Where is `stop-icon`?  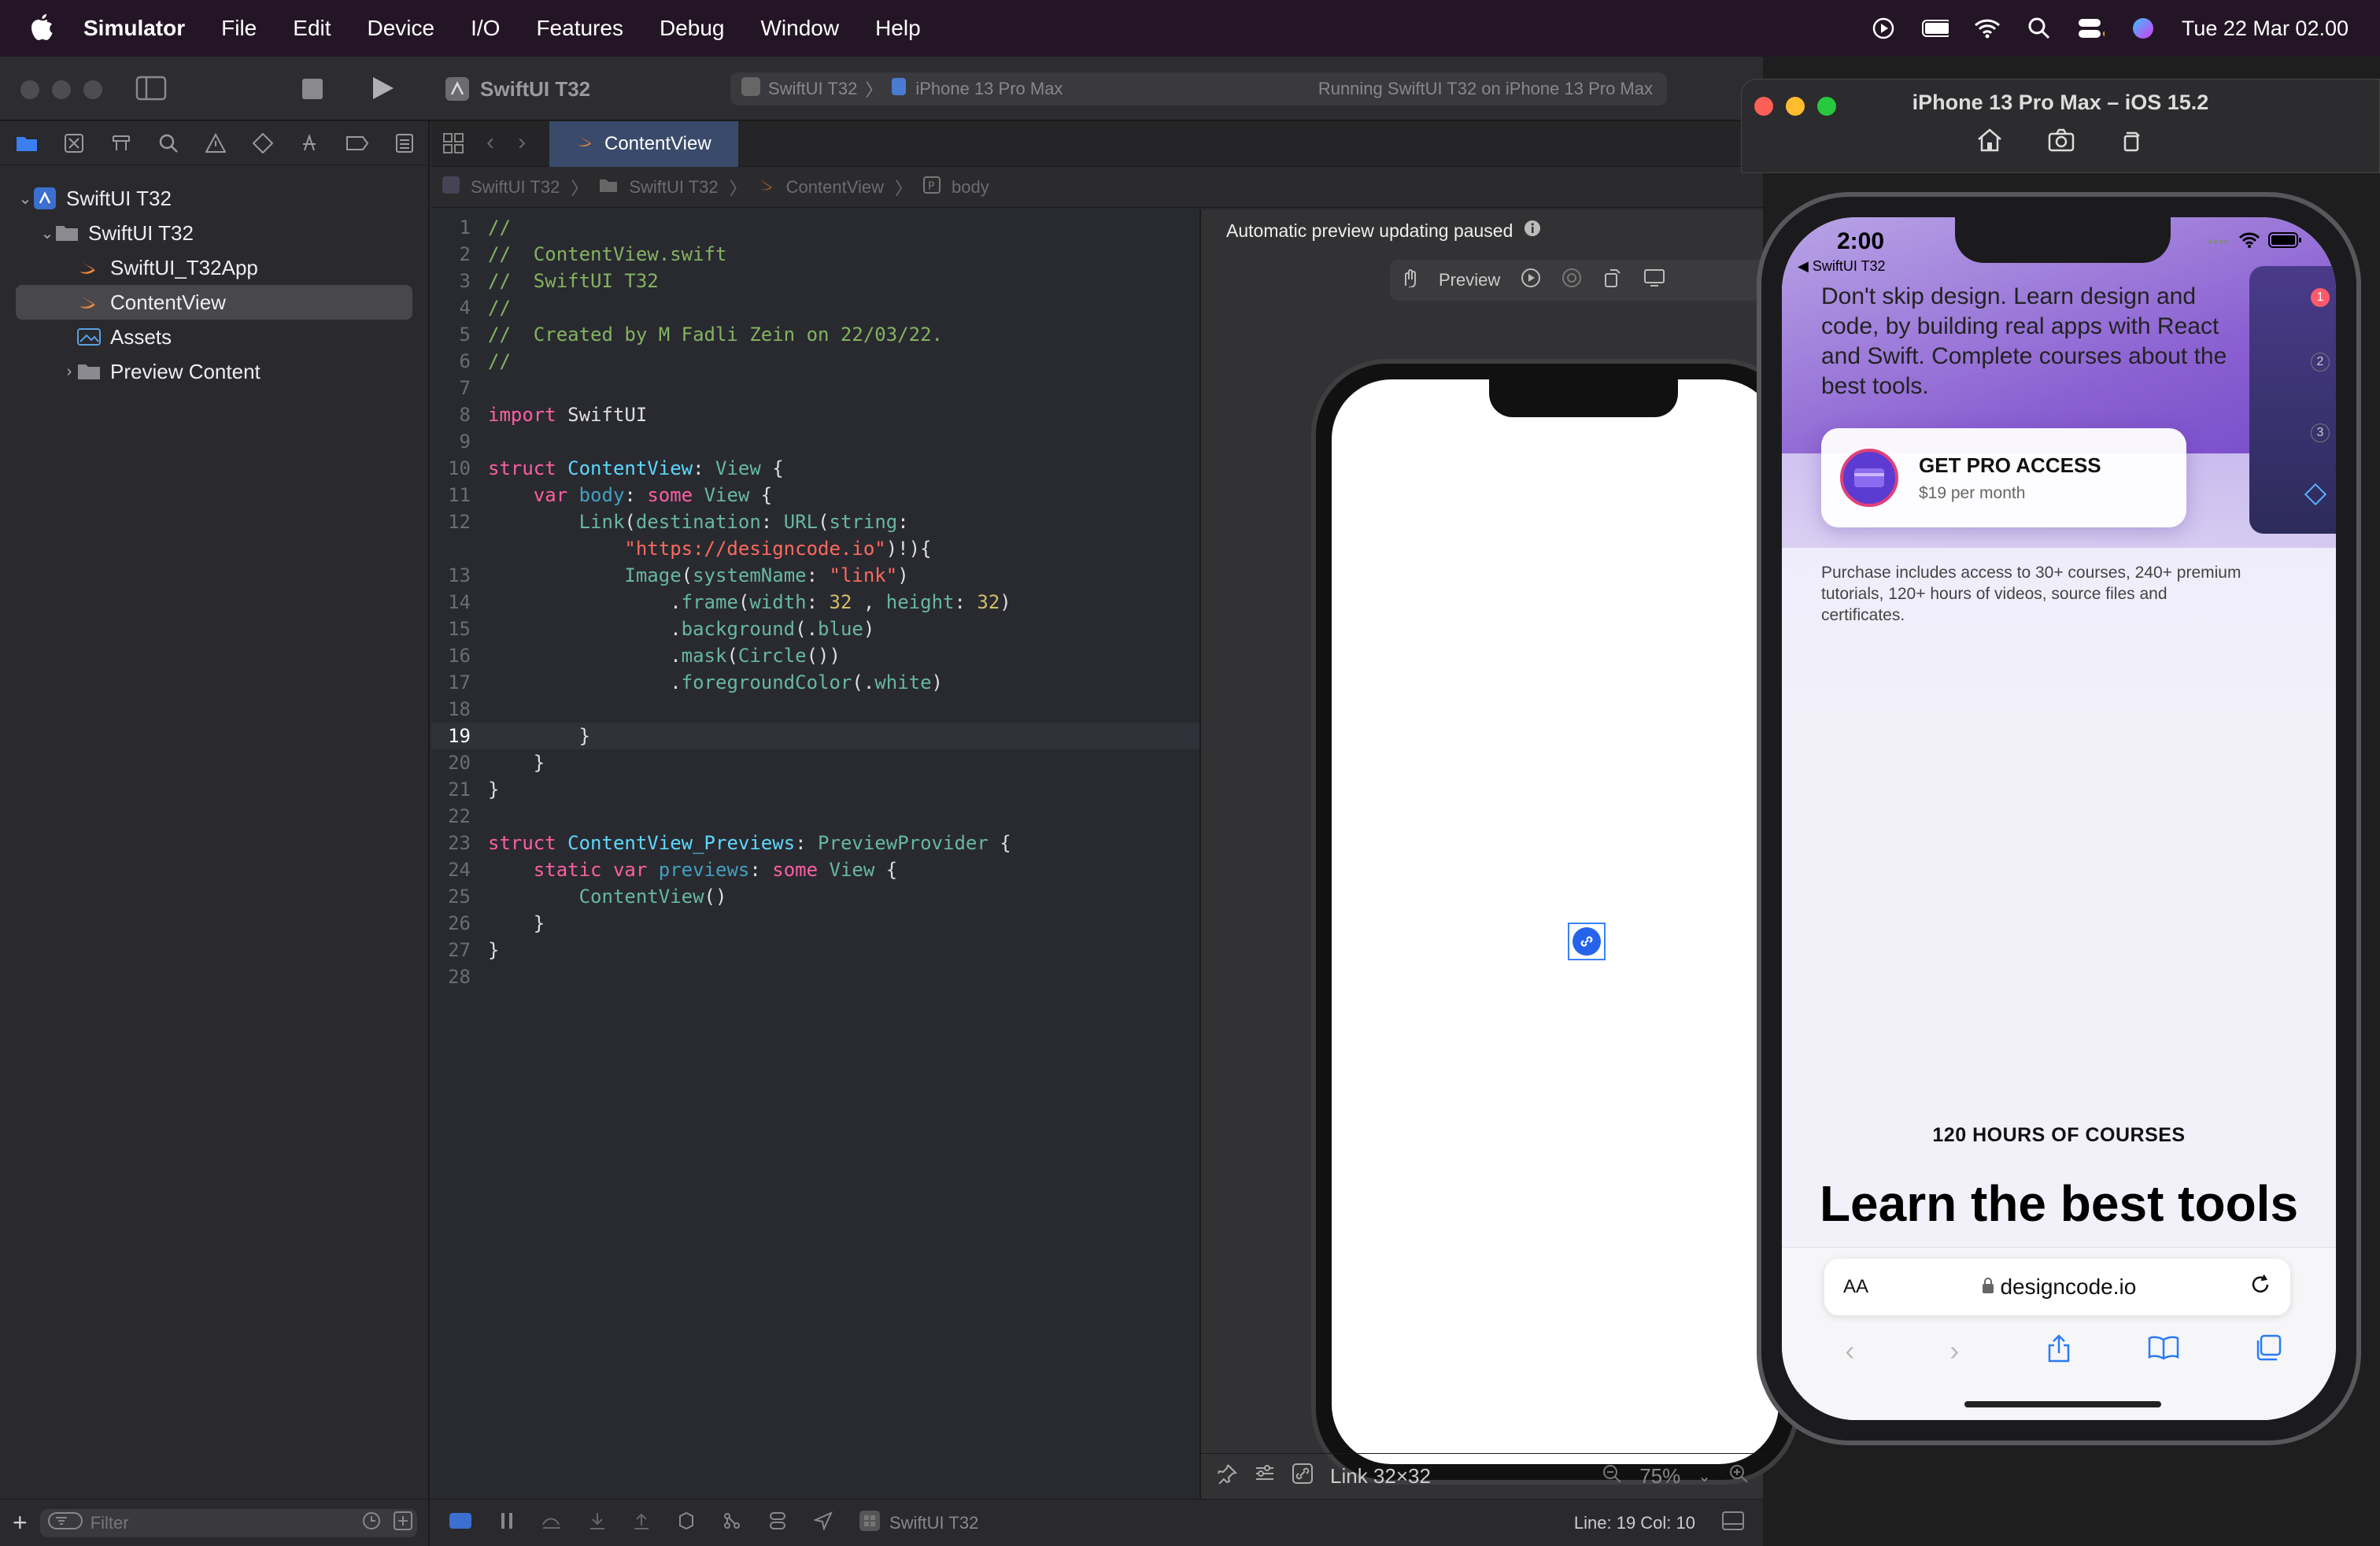 stop-icon is located at coordinates (312, 91).